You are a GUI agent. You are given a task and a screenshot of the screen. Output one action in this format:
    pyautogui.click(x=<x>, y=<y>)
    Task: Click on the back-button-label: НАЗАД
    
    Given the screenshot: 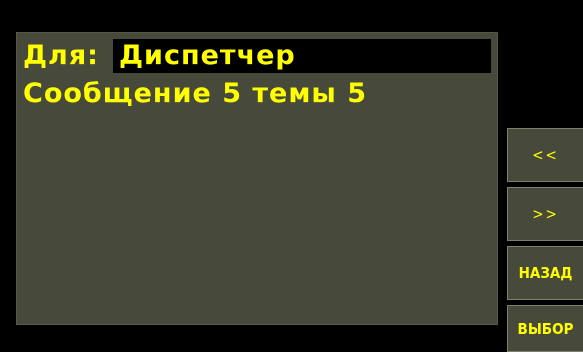 What is the action you would take?
    pyautogui.click(x=545, y=273)
    